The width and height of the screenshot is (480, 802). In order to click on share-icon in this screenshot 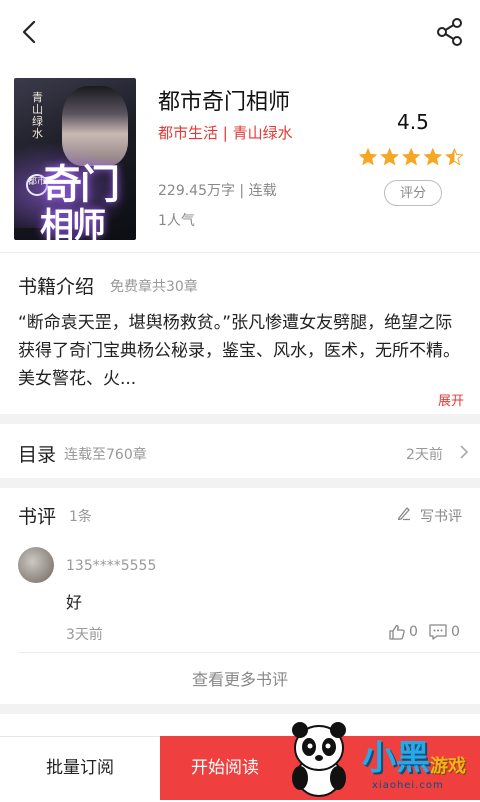, I will do `click(450, 32)`.